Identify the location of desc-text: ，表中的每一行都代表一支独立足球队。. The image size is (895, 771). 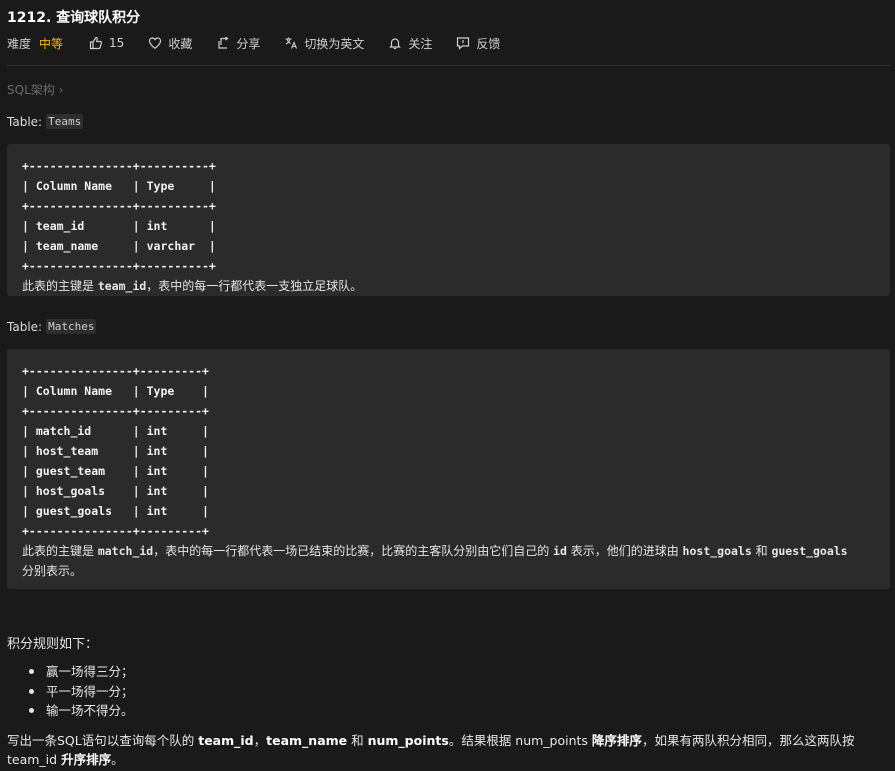
(254, 286).